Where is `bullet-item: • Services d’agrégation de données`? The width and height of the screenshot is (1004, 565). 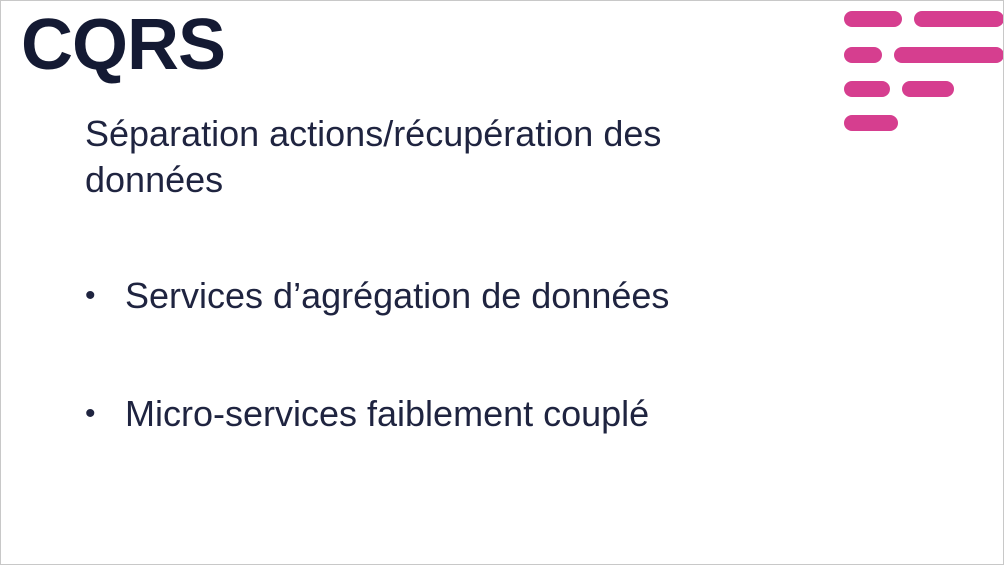
bullet-item: • Services d’agrégation de données is located at coordinates (377, 296).